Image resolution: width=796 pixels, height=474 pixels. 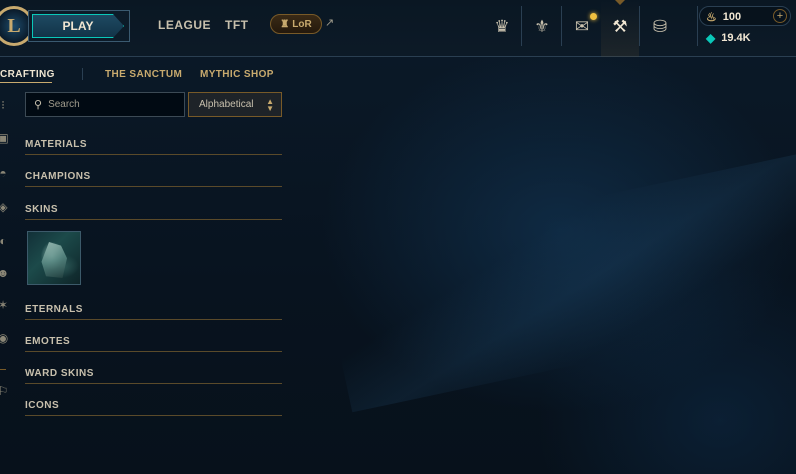 I want to click on rail-divider, so click(x=3, y=369).